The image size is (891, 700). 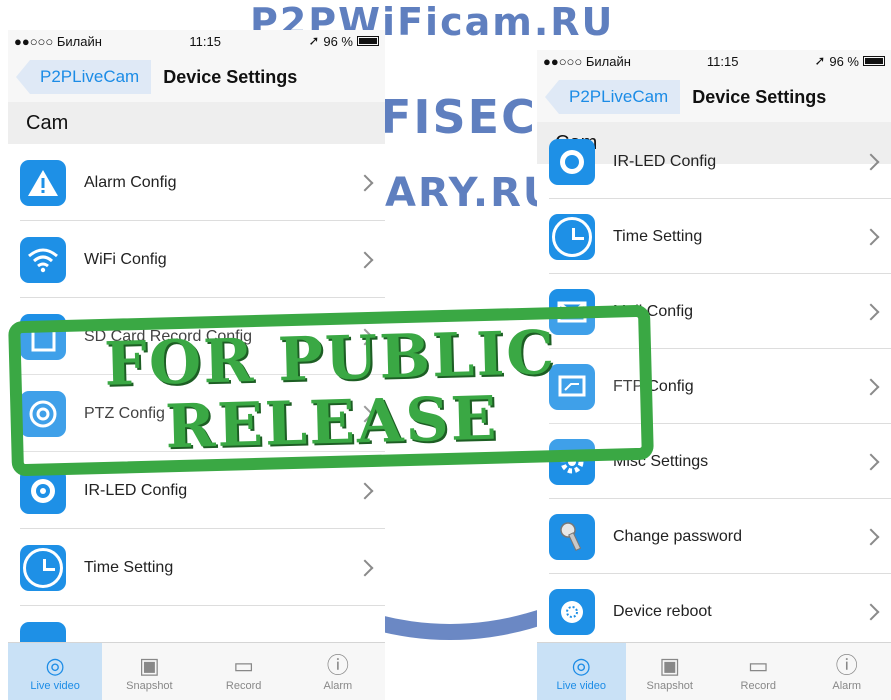 I want to click on watermark-text-2: FISEC., so click(x=468, y=117).